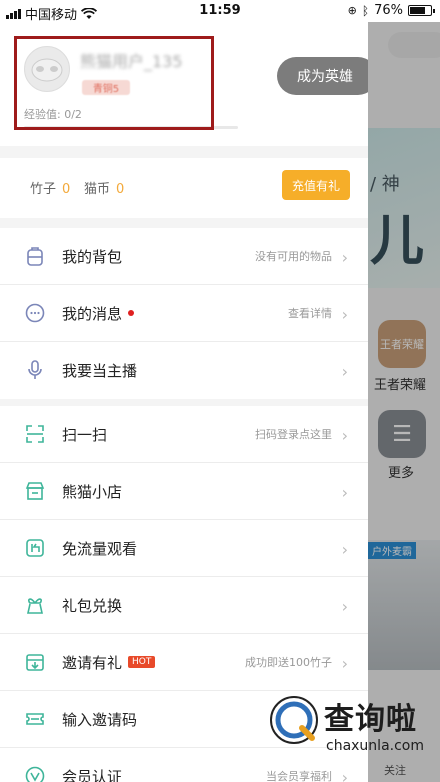  I want to click on menu-item-label: 输入邀请码, so click(100, 720).